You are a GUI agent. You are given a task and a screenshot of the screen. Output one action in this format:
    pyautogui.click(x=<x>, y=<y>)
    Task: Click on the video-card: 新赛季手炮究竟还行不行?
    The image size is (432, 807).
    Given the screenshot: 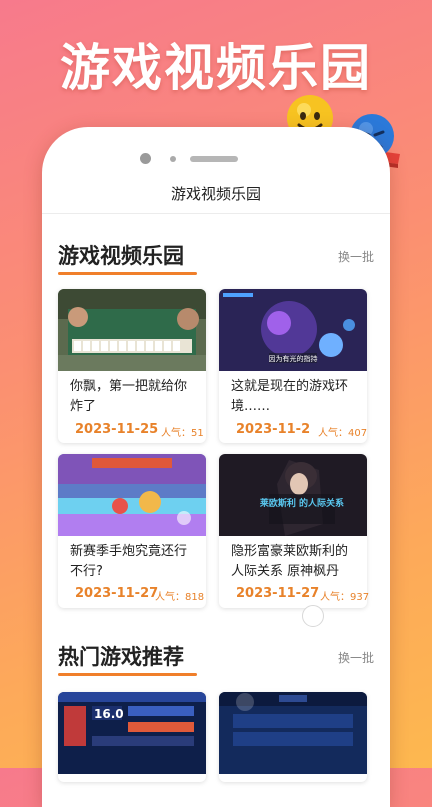 What is the action you would take?
    pyautogui.click(x=132, y=531)
    